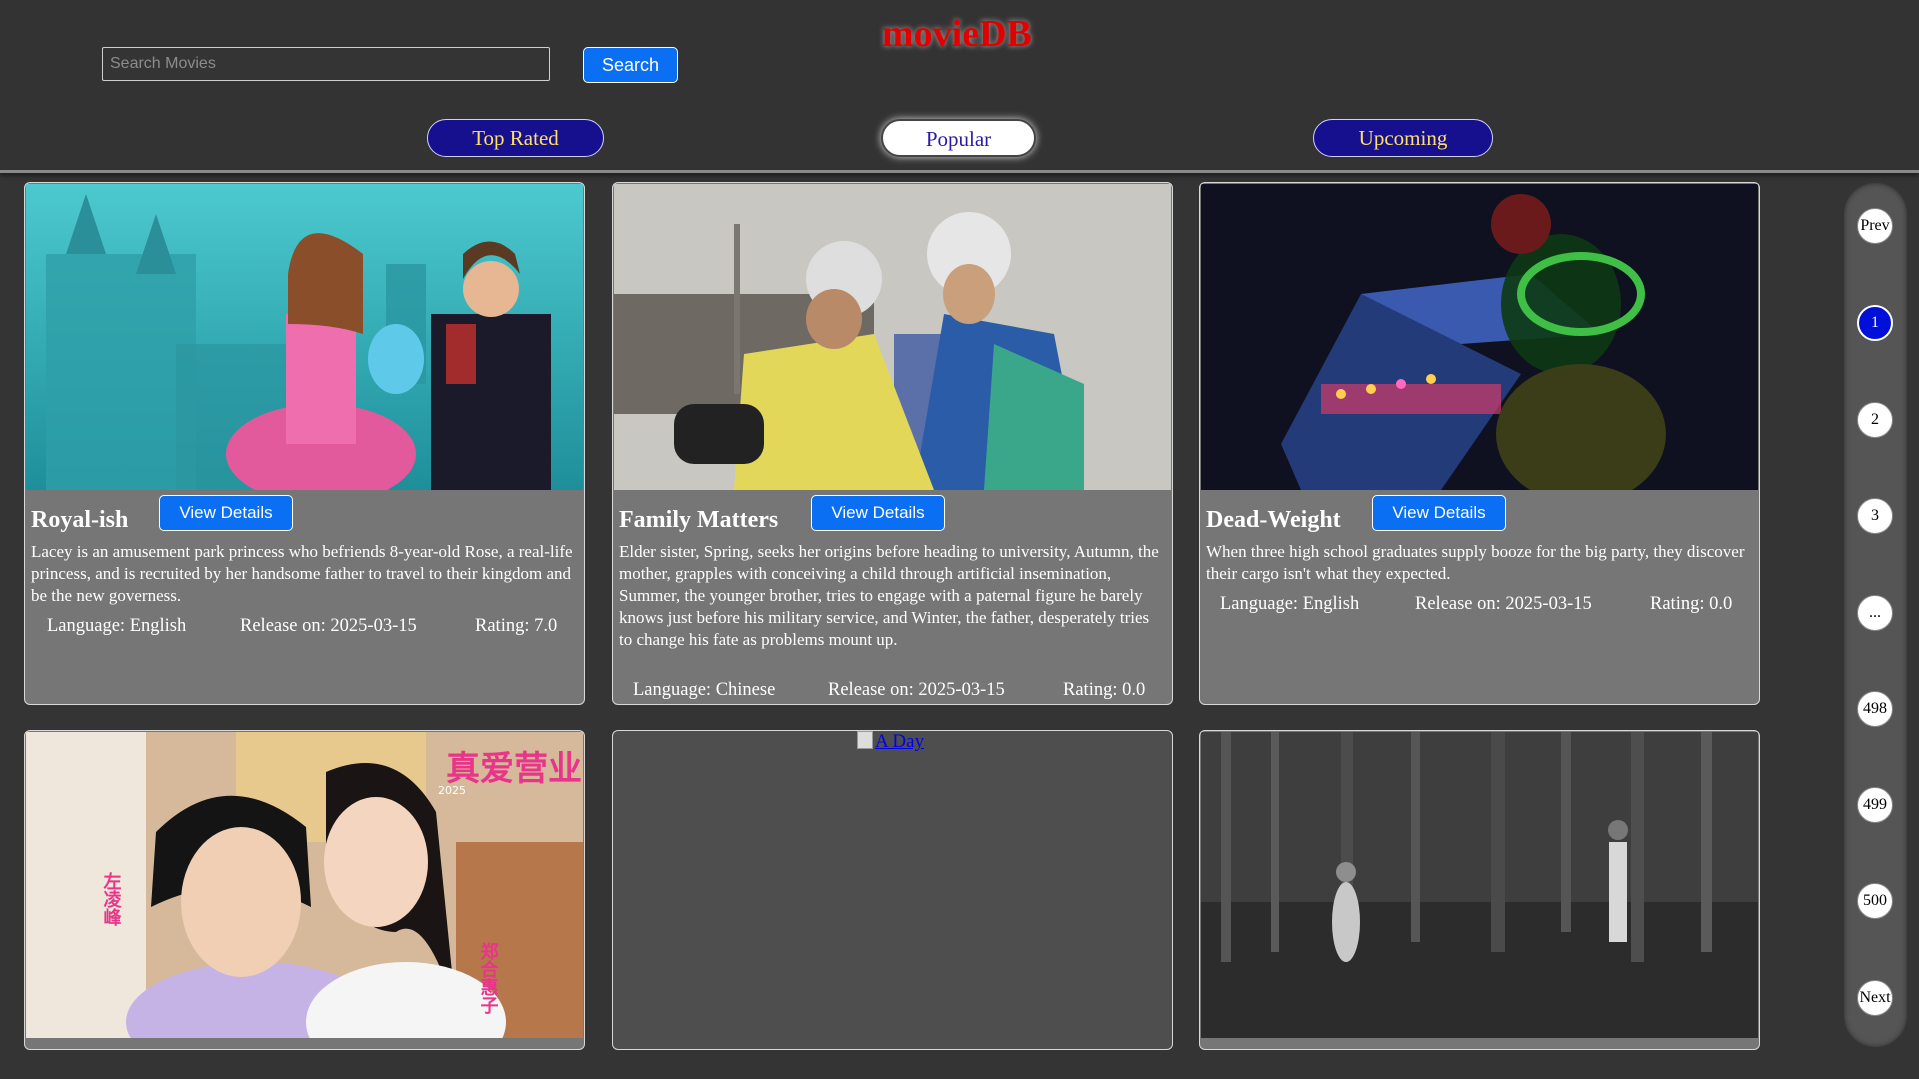 This screenshot has width=1919, height=1079. I want to click on movie-poster: 真爱营业 2025 左凌峰 郑合惠子, so click(304, 885).